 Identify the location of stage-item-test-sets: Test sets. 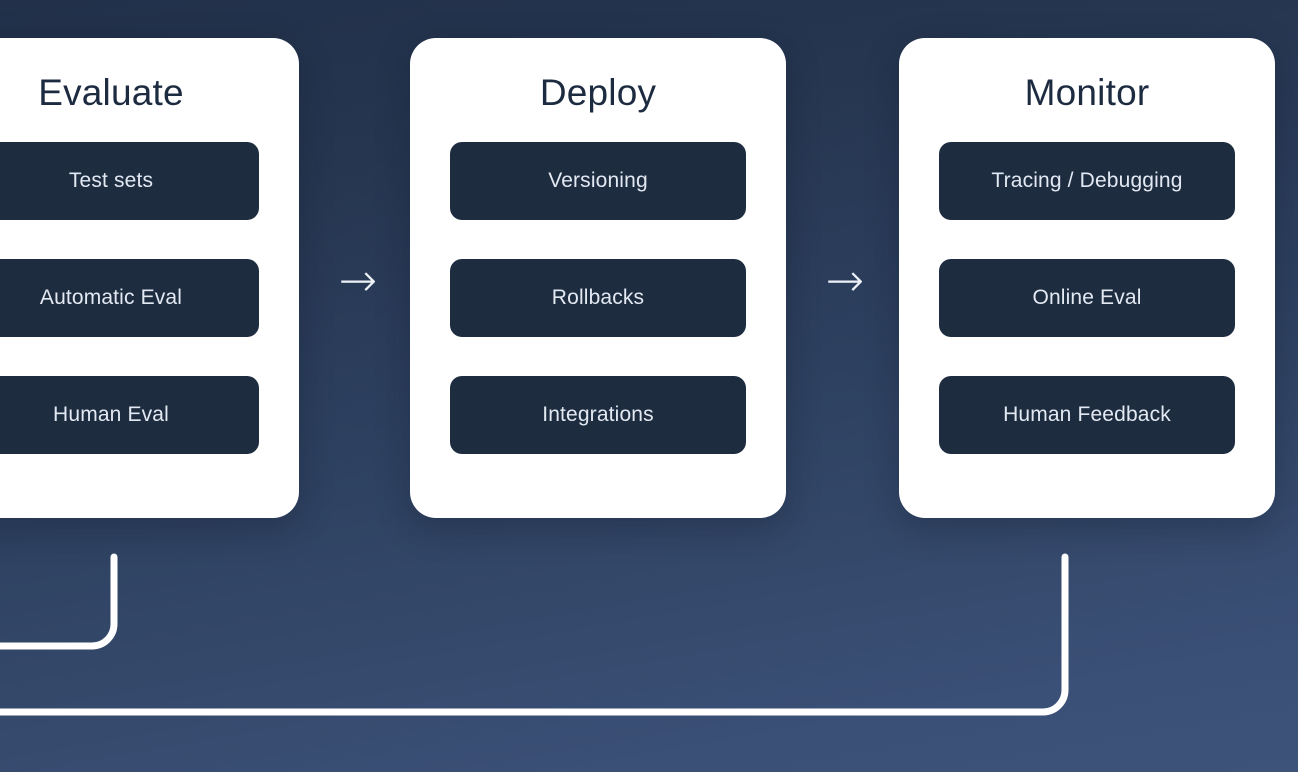
(129, 181).